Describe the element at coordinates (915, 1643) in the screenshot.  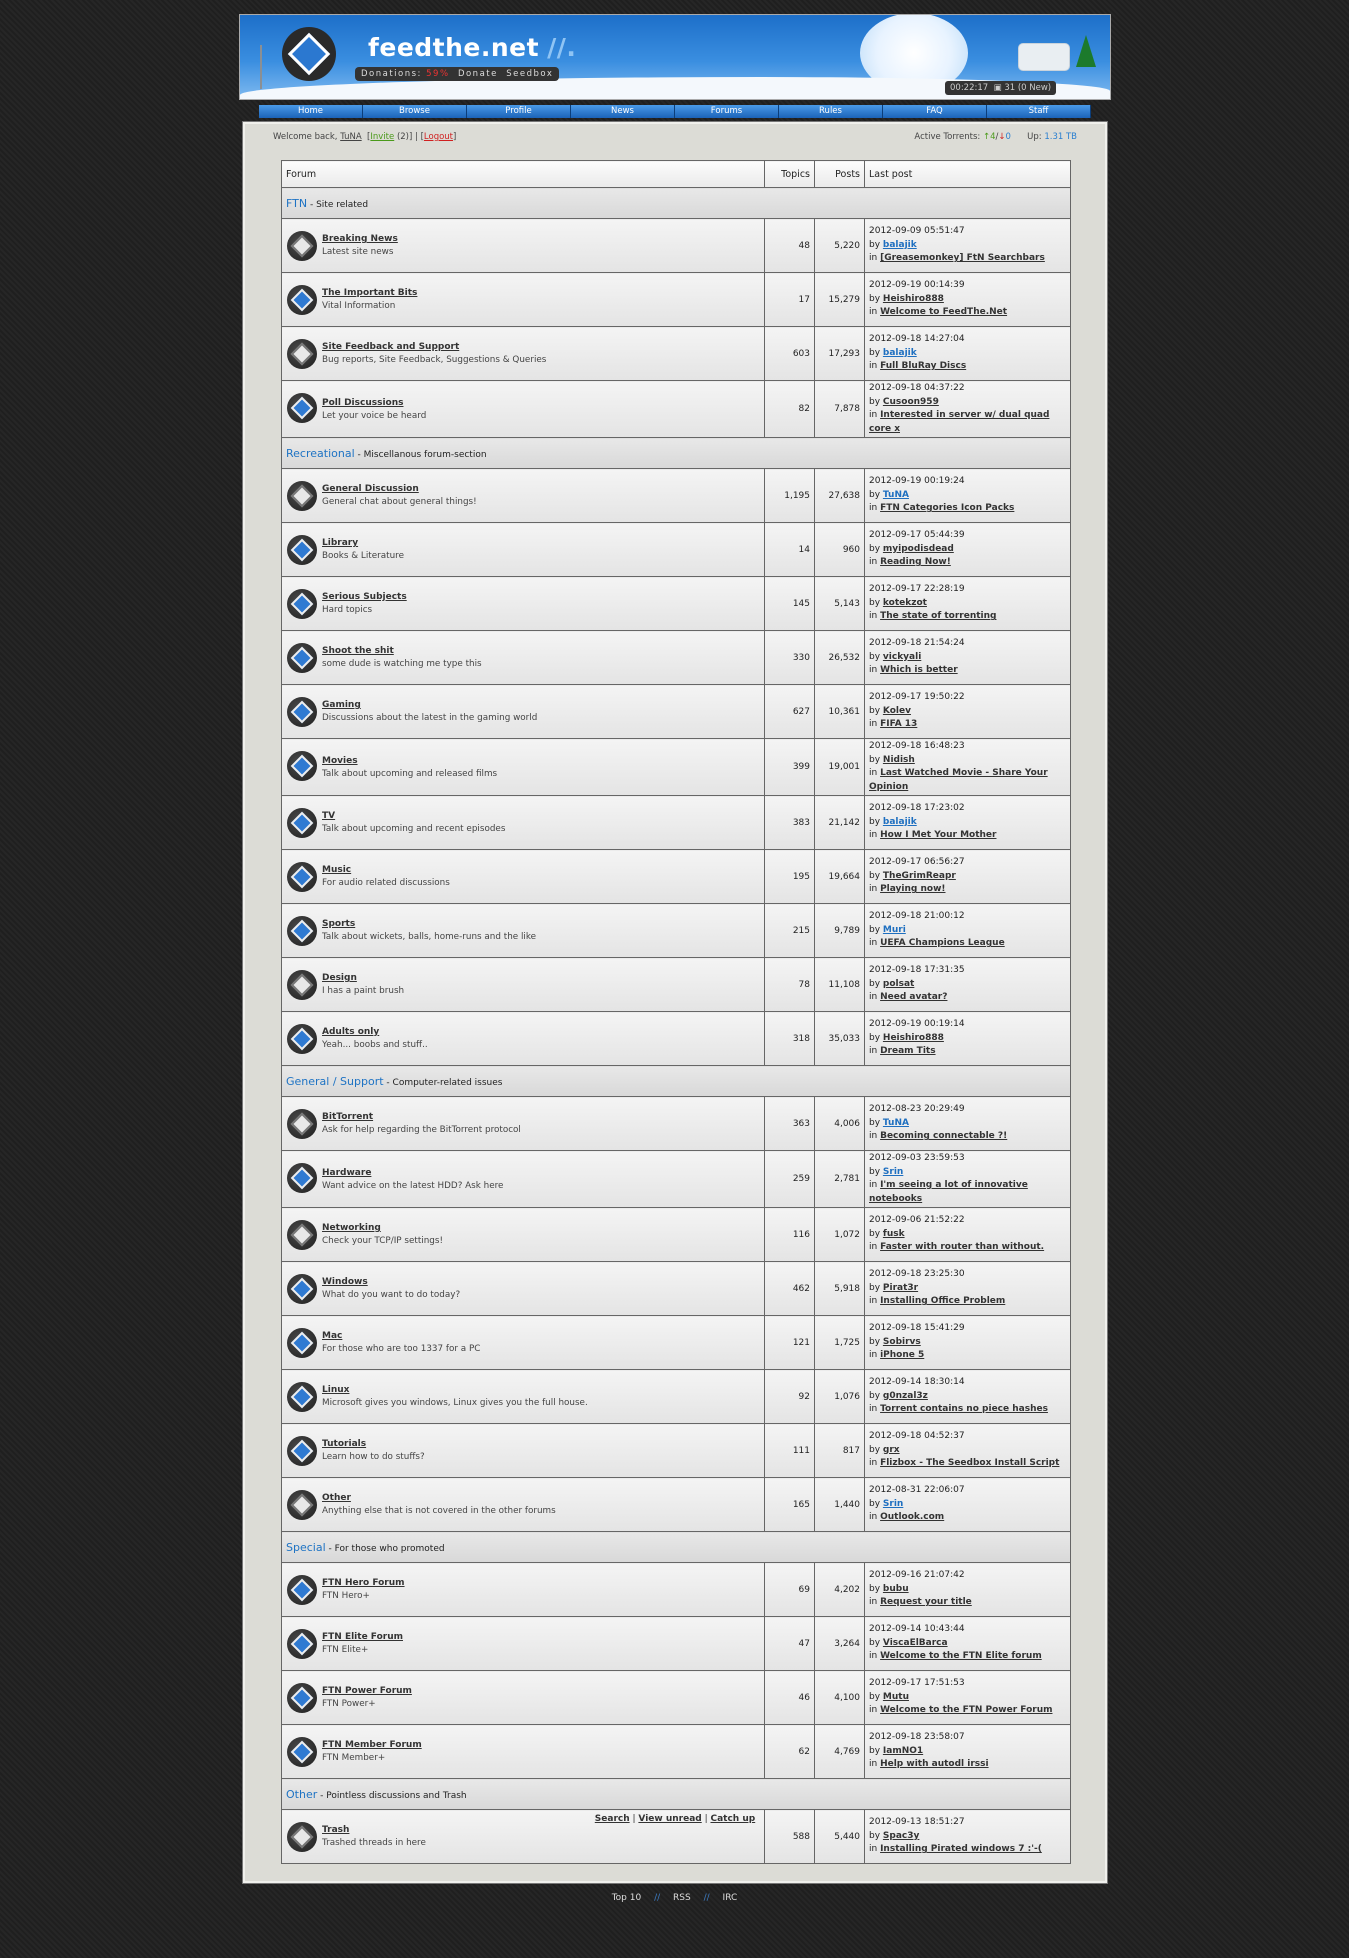
I see `last-post-user-link: ViscaElBarca` at that location.